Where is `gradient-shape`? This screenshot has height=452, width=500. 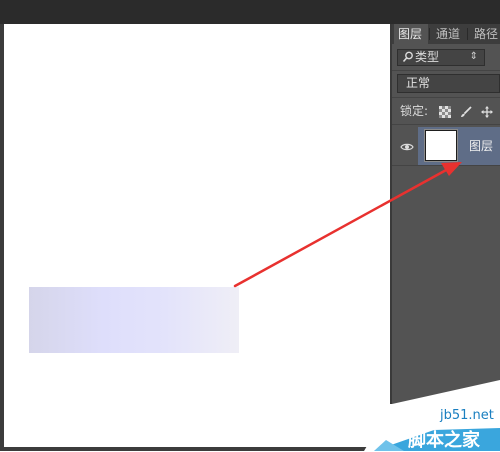
gradient-shape is located at coordinates (134, 320).